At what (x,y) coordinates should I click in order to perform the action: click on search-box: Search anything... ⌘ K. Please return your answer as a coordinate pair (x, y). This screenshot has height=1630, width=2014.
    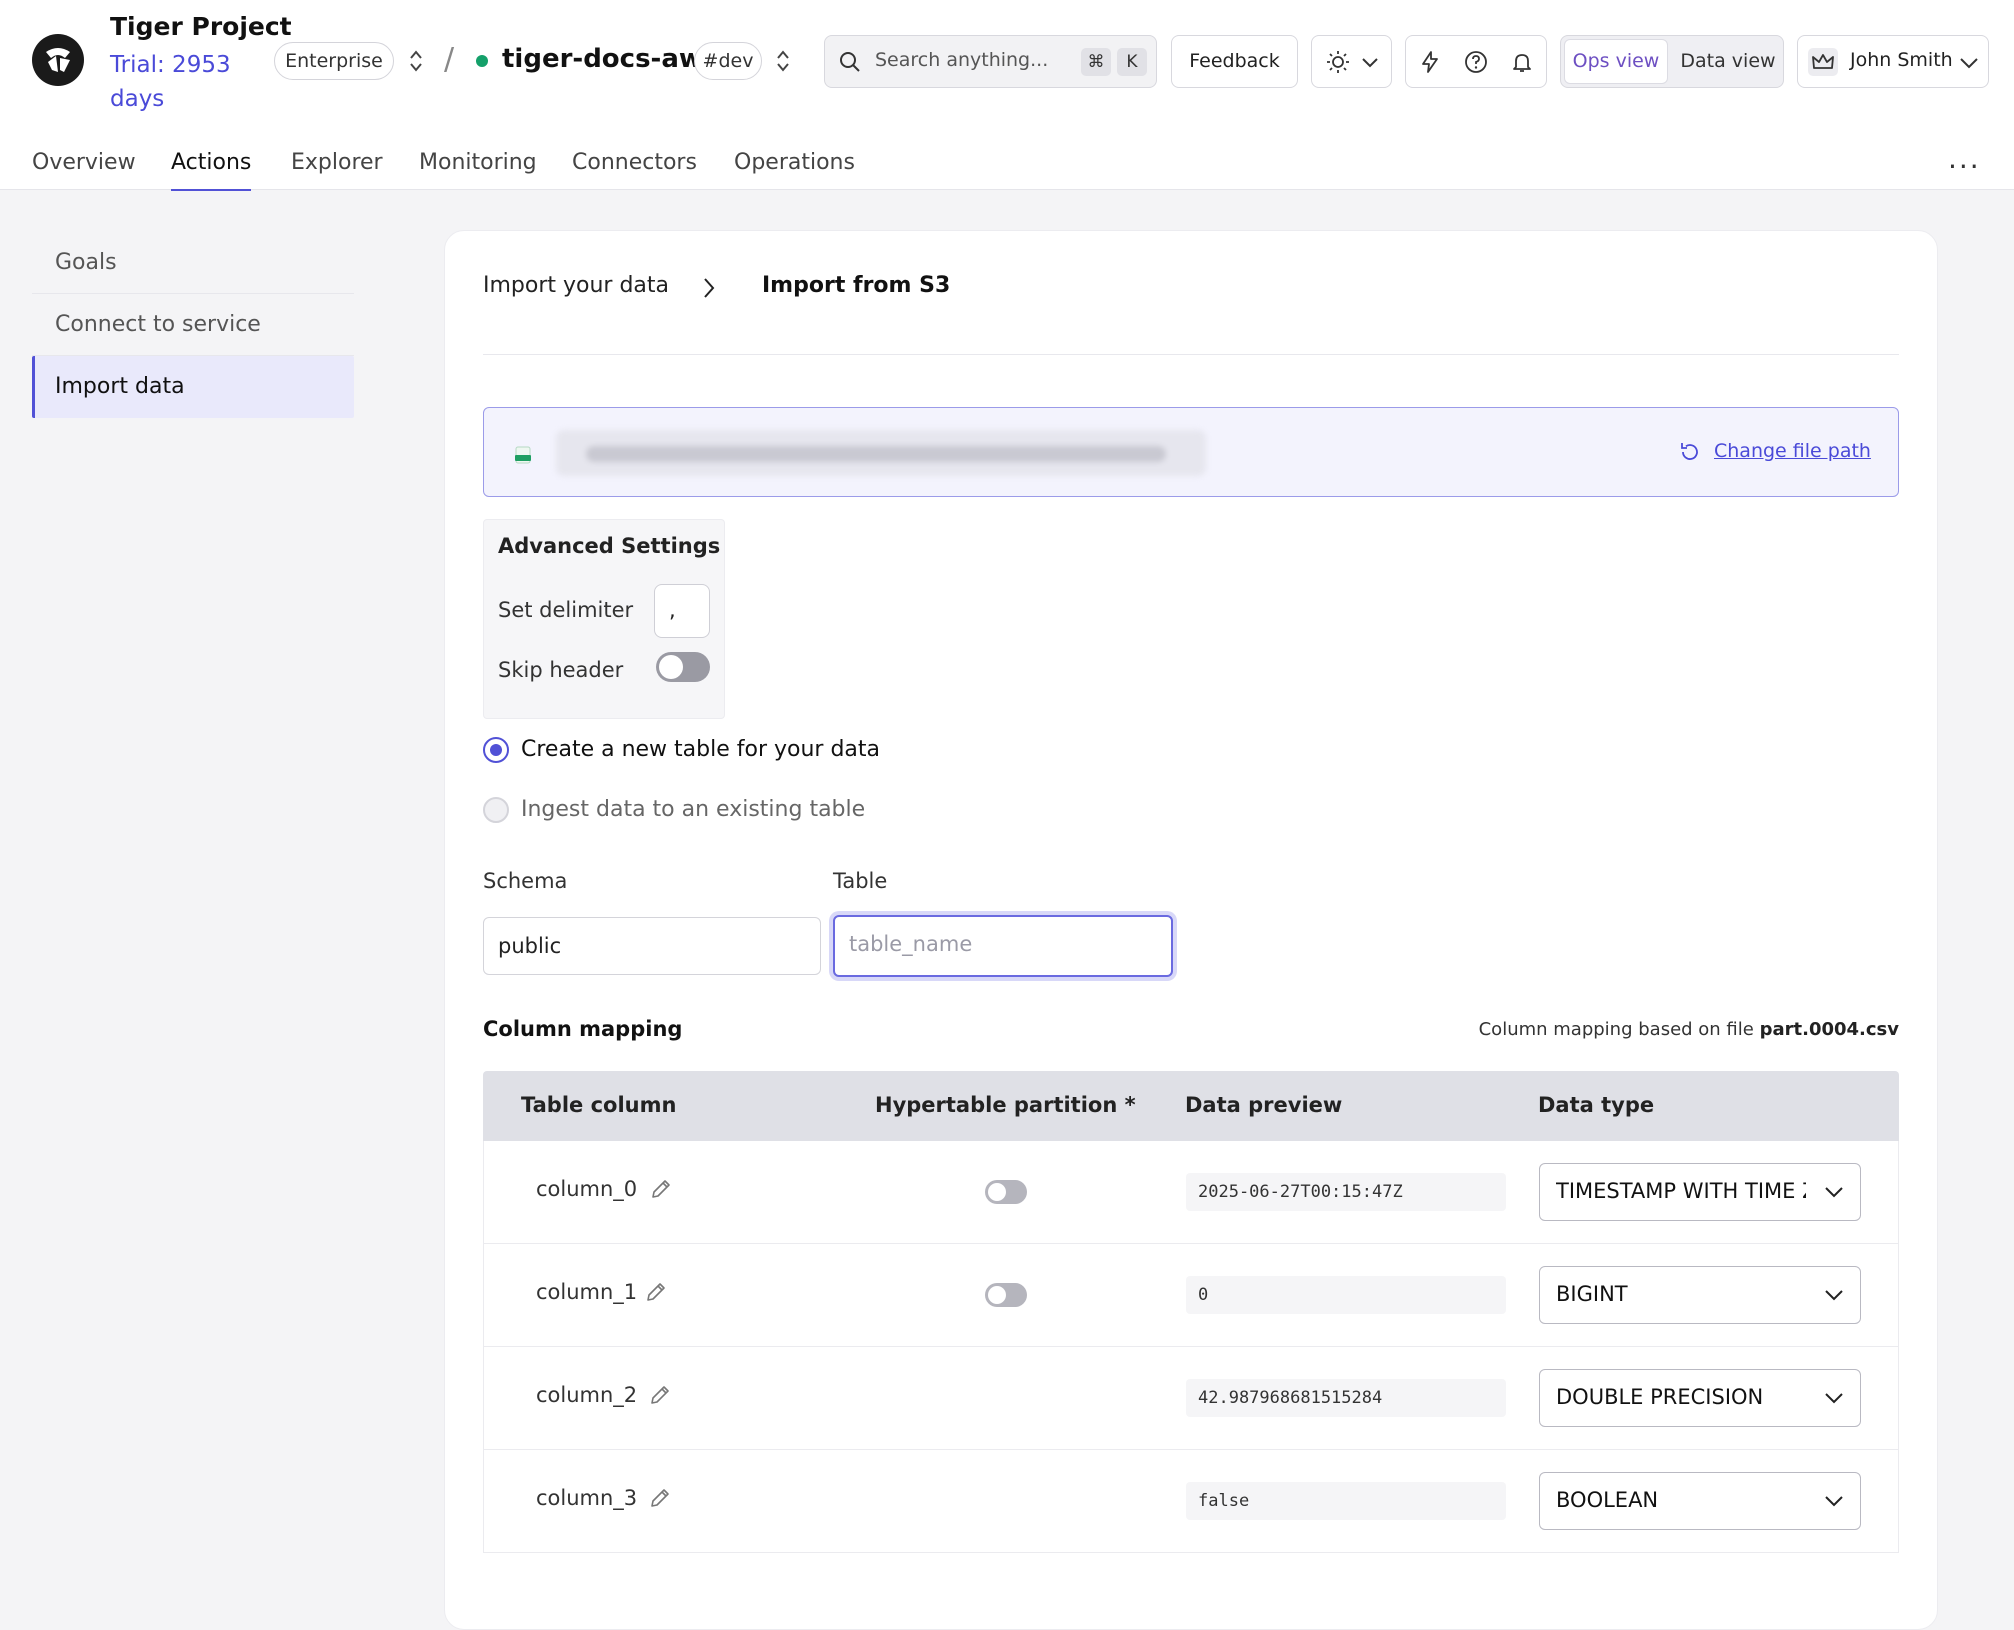
    Looking at the image, I should click on (990, 61).